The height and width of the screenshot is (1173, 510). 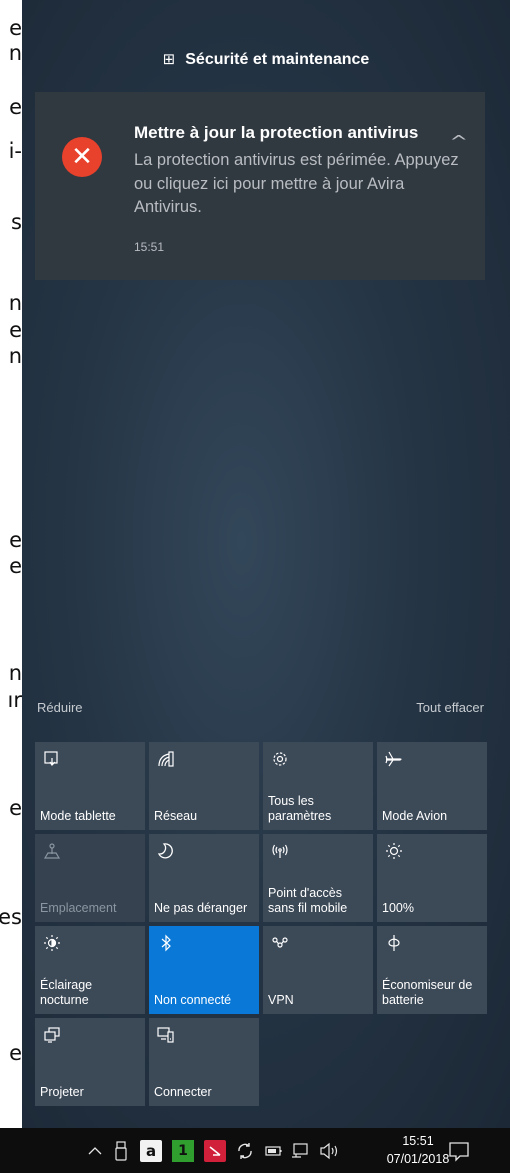 I want to click on tile-label: Éclairage nocturne, so click(x=66, y=992).